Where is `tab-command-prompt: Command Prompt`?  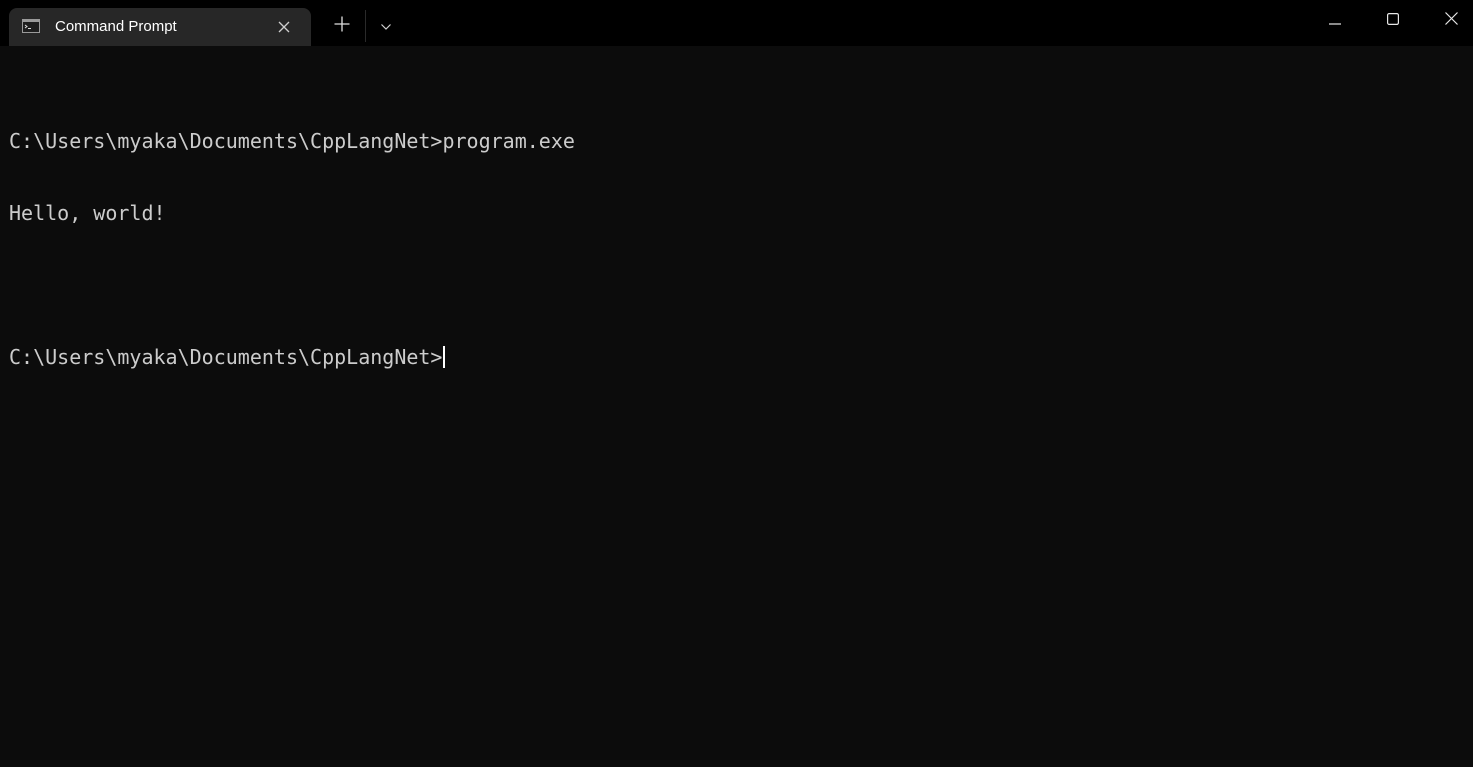
tab-command-prompt: Command Prompt is located at coordinates (160, 27).